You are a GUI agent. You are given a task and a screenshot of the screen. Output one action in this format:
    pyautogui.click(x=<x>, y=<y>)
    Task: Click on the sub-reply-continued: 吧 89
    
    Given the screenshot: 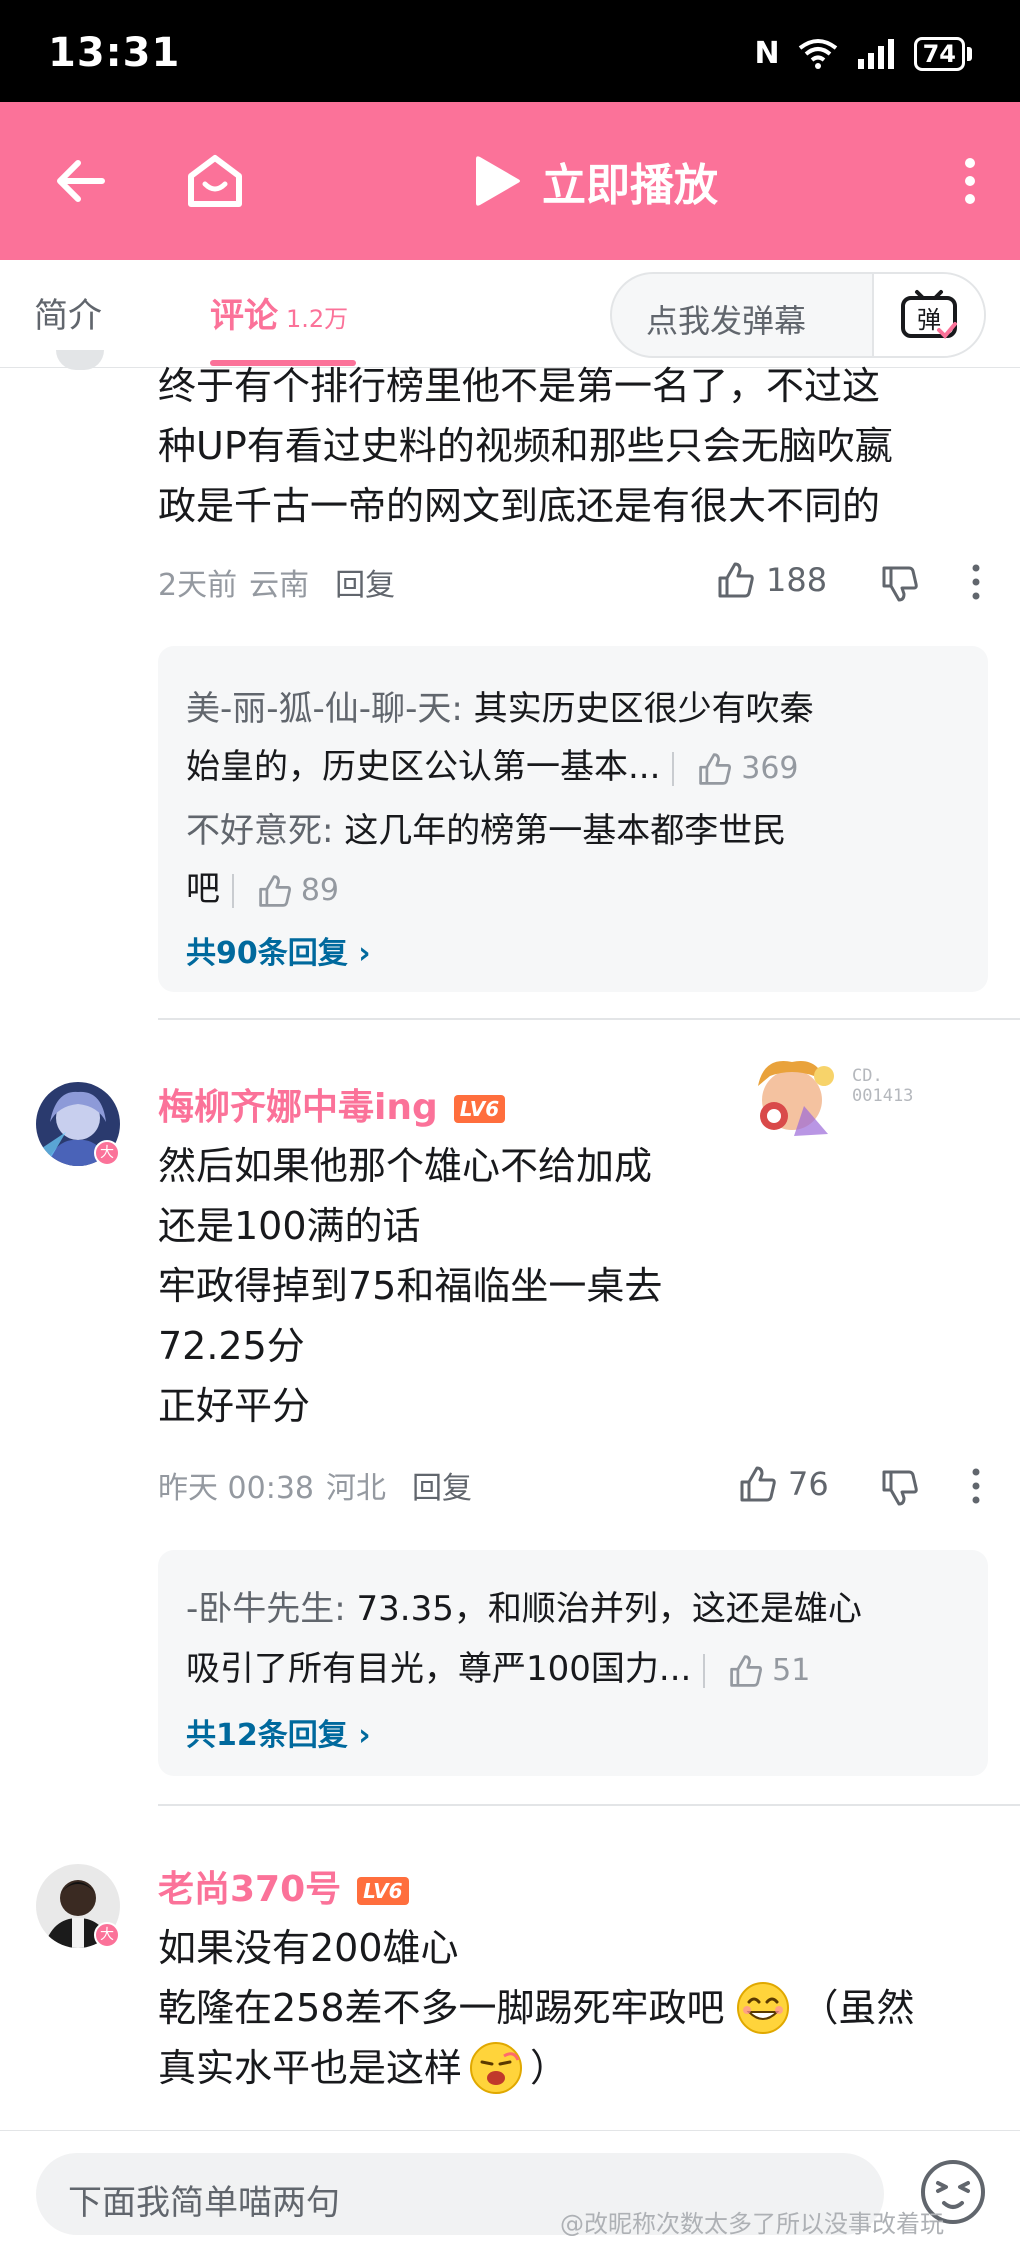 What is the action you would take?
    pyautogui.click(x=262, y=890)
    